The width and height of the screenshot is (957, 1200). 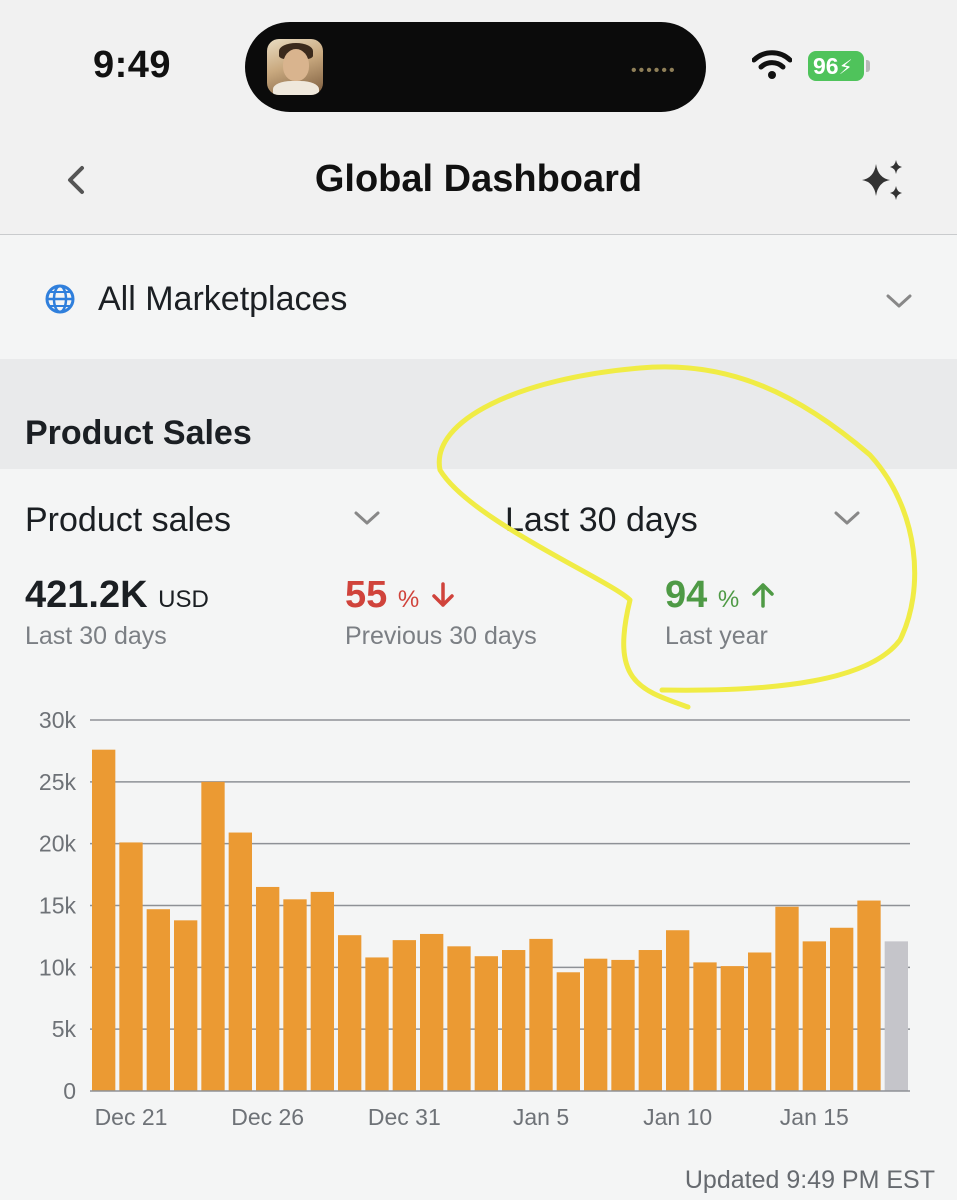 What do you see at coordinates (720, 595) in the screenshot?
I see `last-year-change: 94 %` at bounding box center [720, 595].